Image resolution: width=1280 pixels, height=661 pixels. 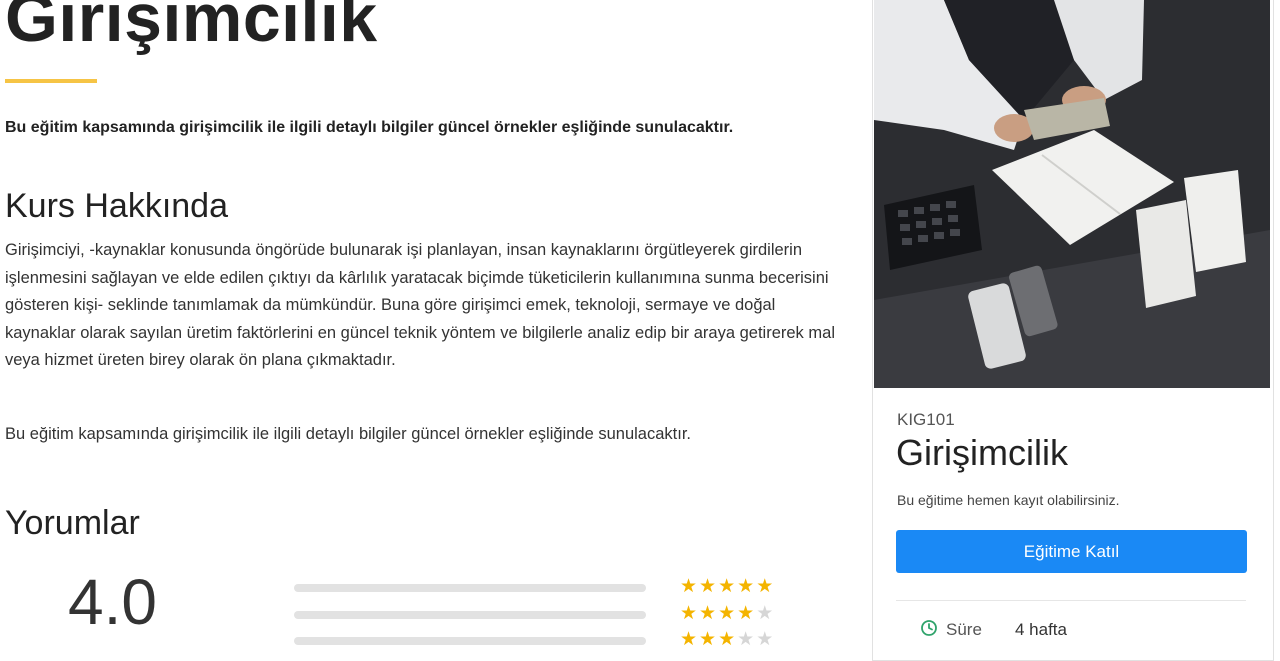 I want to click on clock-icon, so click(x=929, y=628).